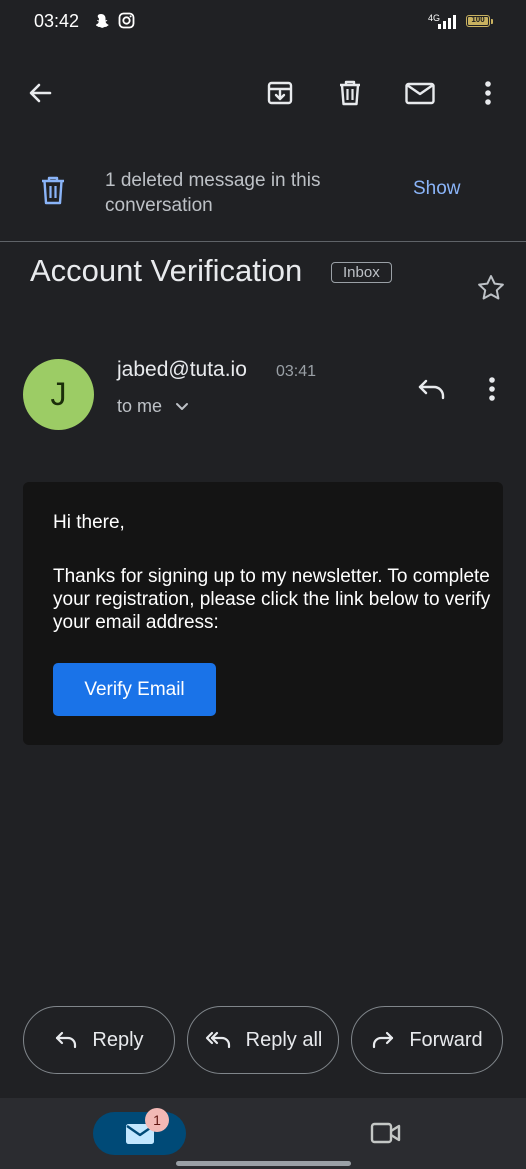  Describe the element at coordinates (296, 371) in the screenshot. I see `email-time: 03:41` at that location.